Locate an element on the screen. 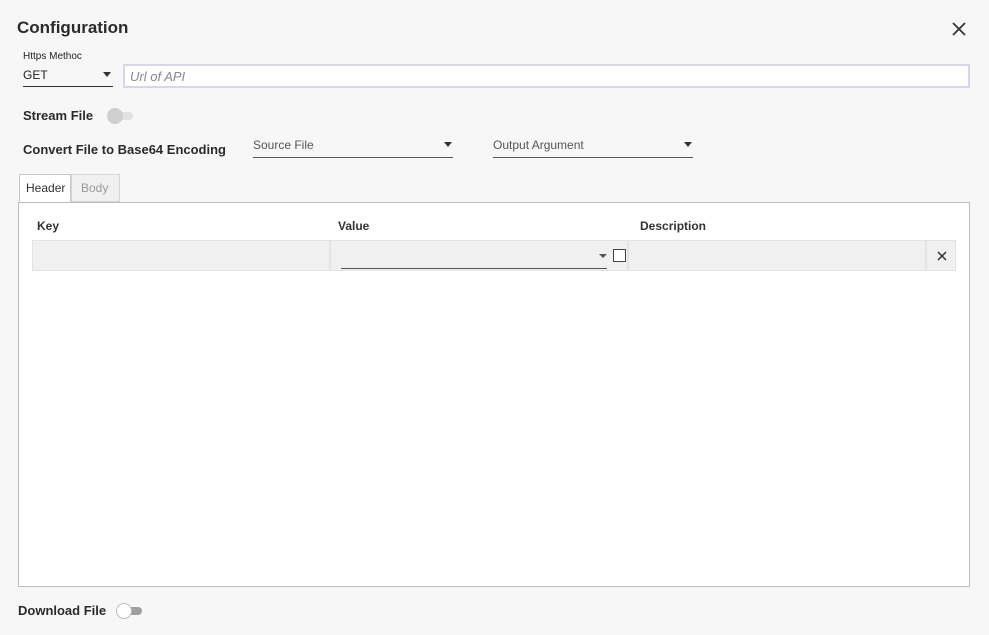  stream-file-toggle is located at coordinates (121, 116).